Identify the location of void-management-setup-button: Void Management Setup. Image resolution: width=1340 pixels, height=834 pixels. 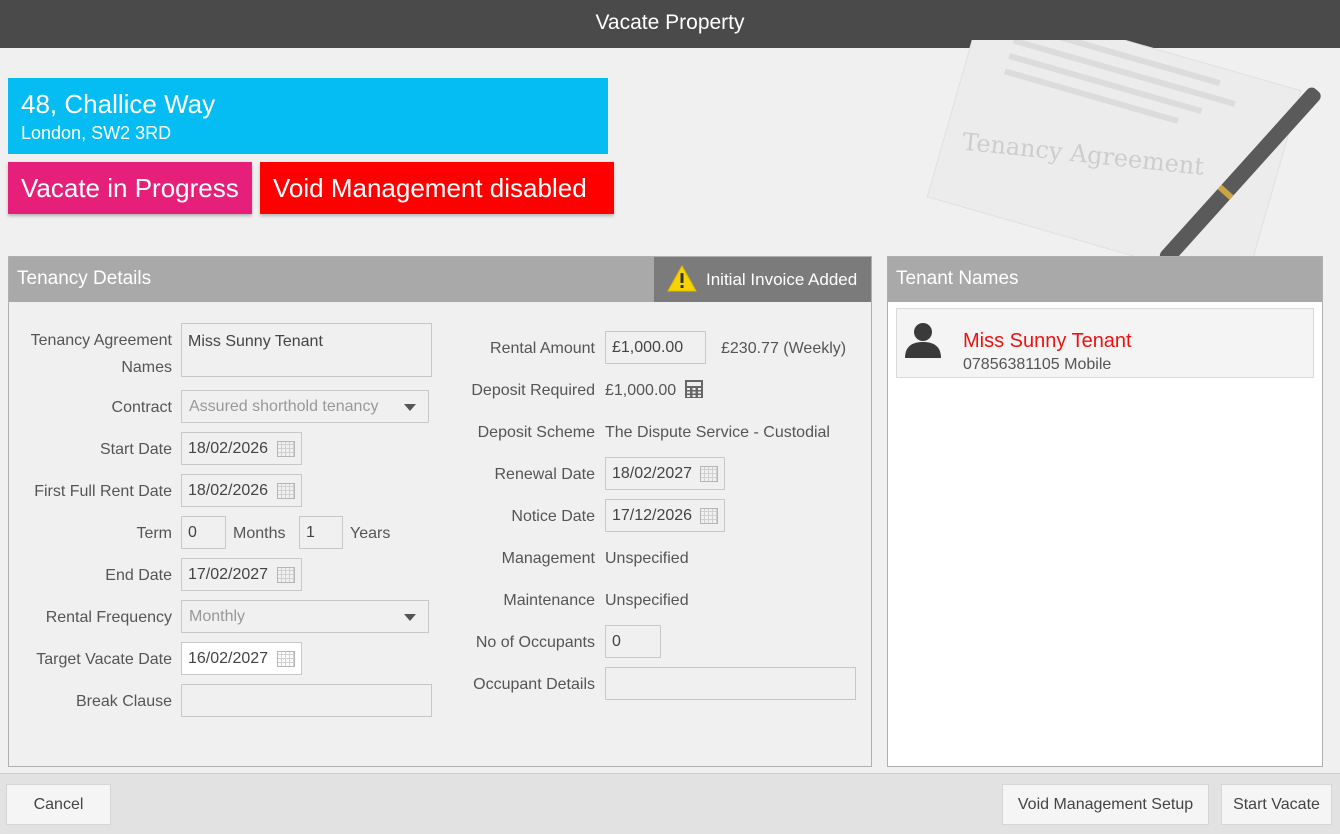
(1105, 804).